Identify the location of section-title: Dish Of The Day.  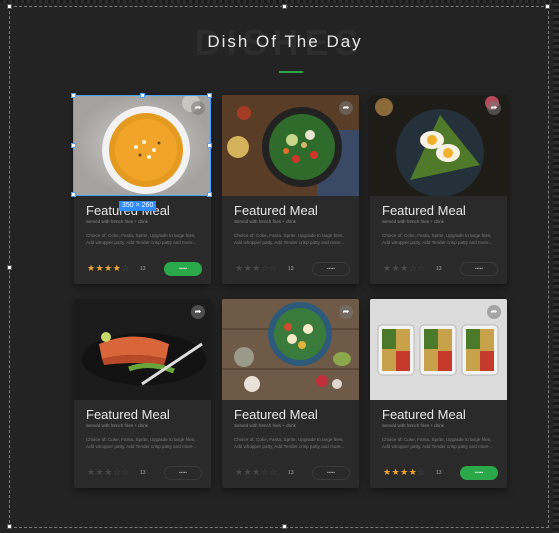
(285, 41).